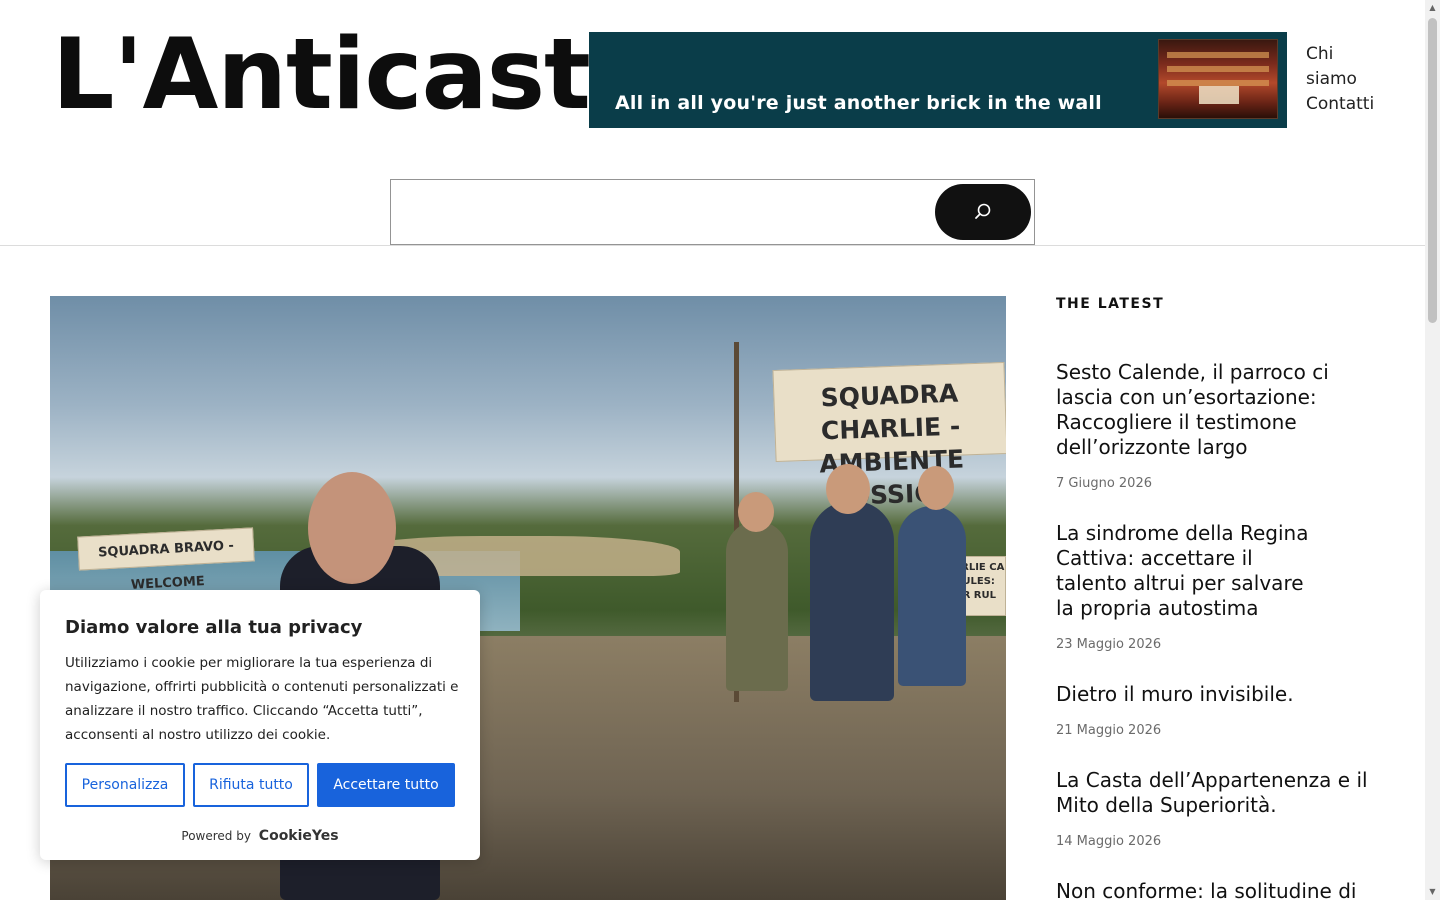 This screenshot has height=900, width=1440. I want to click on powered-by-label: Powered by, so click(216, 836).